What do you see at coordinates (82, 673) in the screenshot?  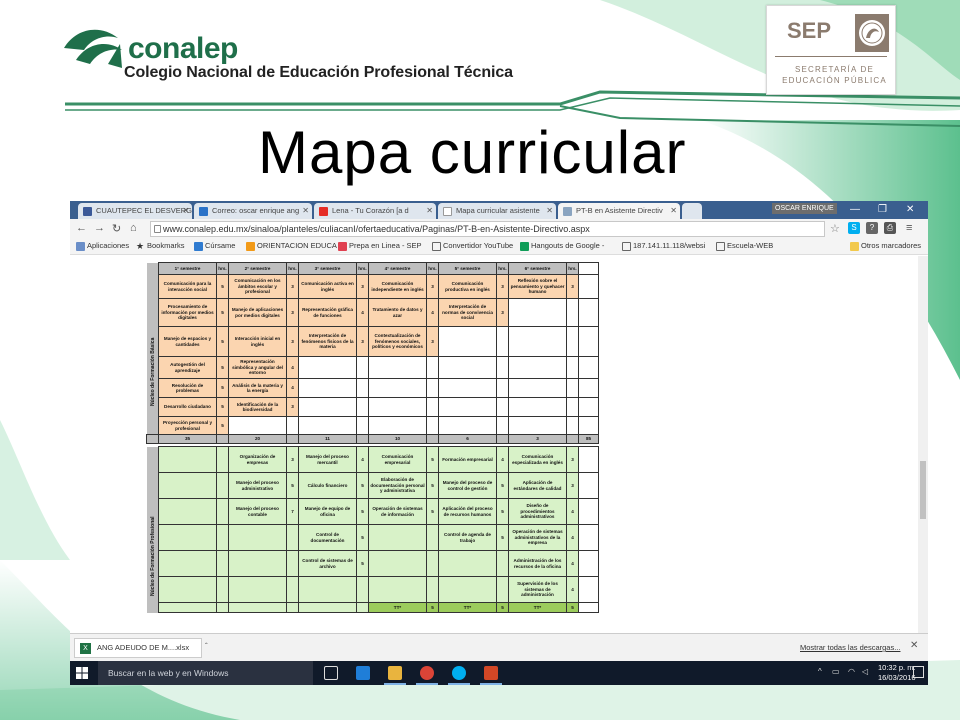 I see `windows-start-icon` at bounding box center [82, 673].